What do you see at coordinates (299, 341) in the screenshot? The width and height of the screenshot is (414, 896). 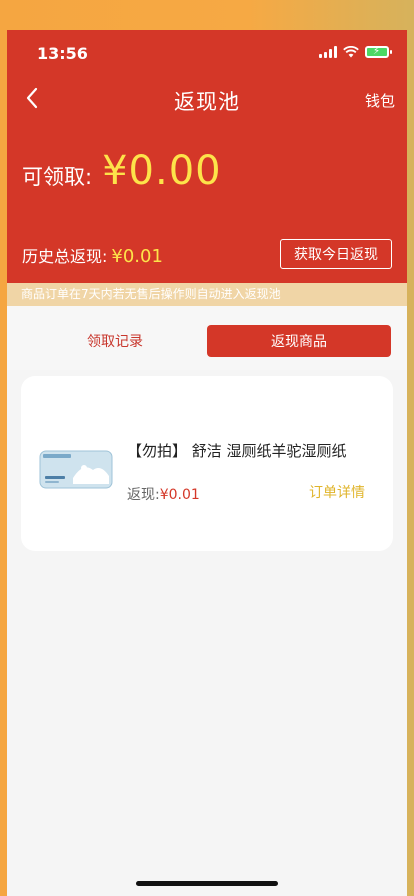 I see `tab-cashback-products: 返现商品` at bounding box center [299, 341].